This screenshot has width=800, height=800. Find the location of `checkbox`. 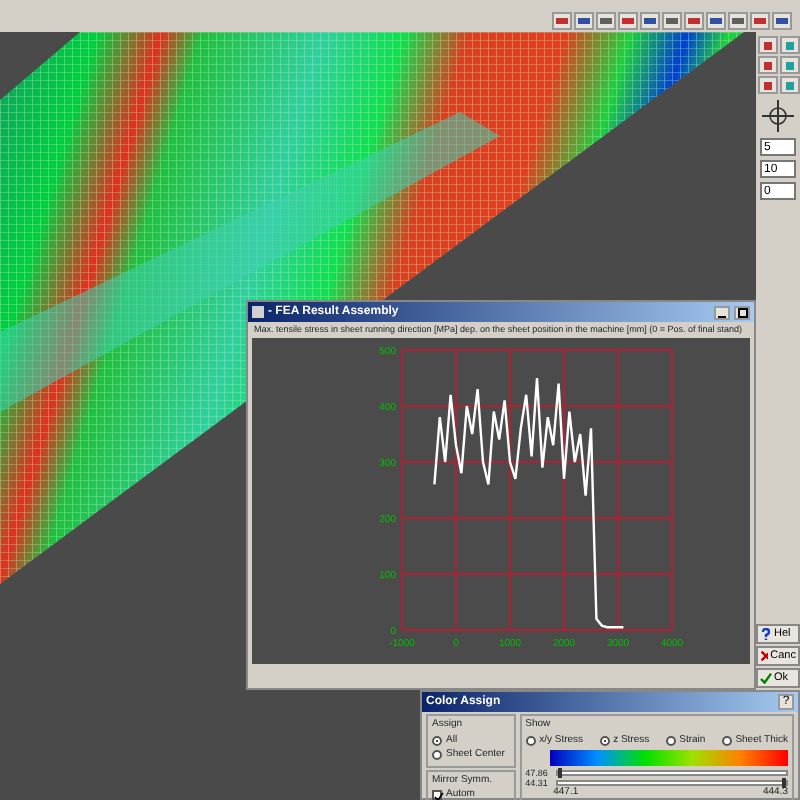

checkbox is located at coordinates (437, 795).